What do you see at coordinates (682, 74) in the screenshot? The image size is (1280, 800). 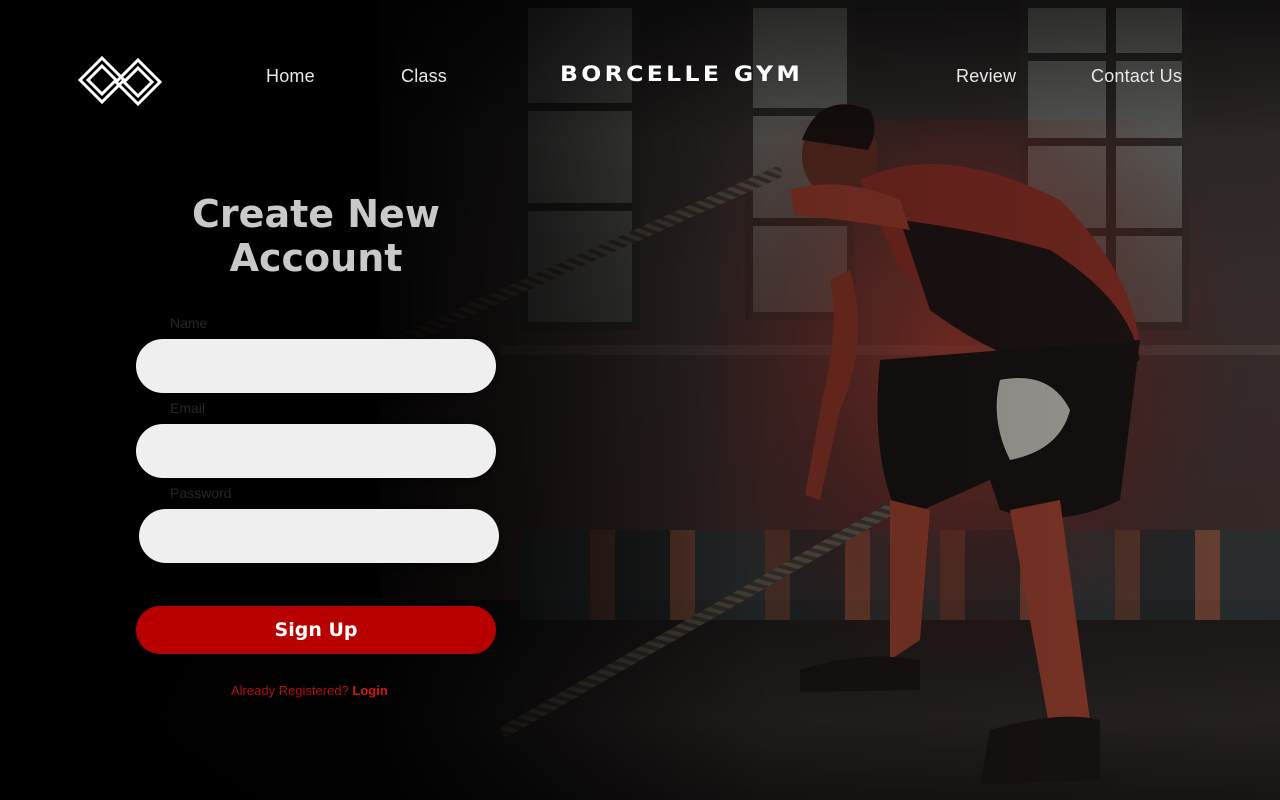 I see `brand-name: BORCELLE GYM` at bounding box center [682, 74].